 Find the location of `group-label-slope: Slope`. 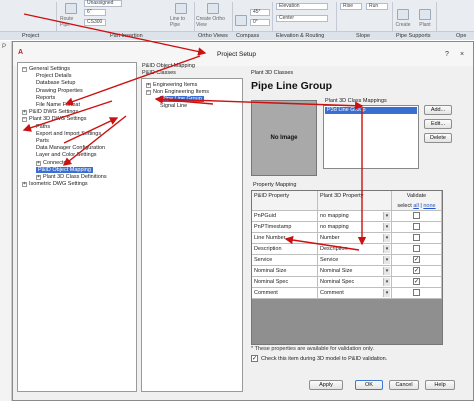

group-label-slope: Slope is located at coordinates (363, 36).